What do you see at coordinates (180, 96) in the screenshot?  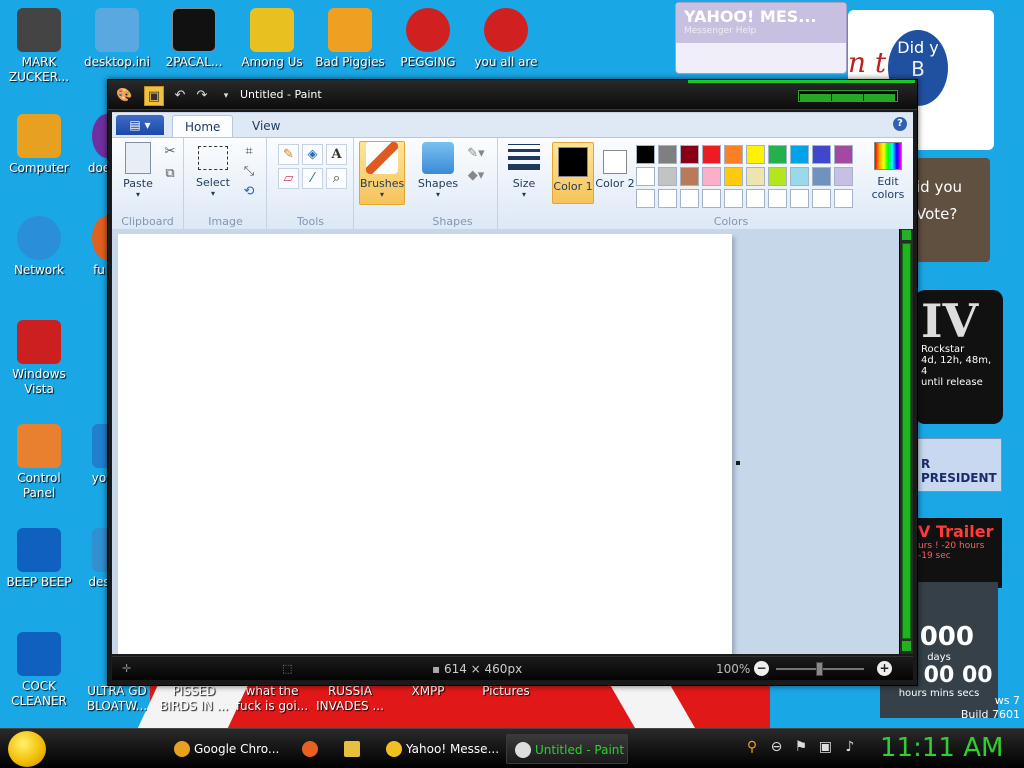 I see `undo-icon: ↶` at bounding box center [180, 96].